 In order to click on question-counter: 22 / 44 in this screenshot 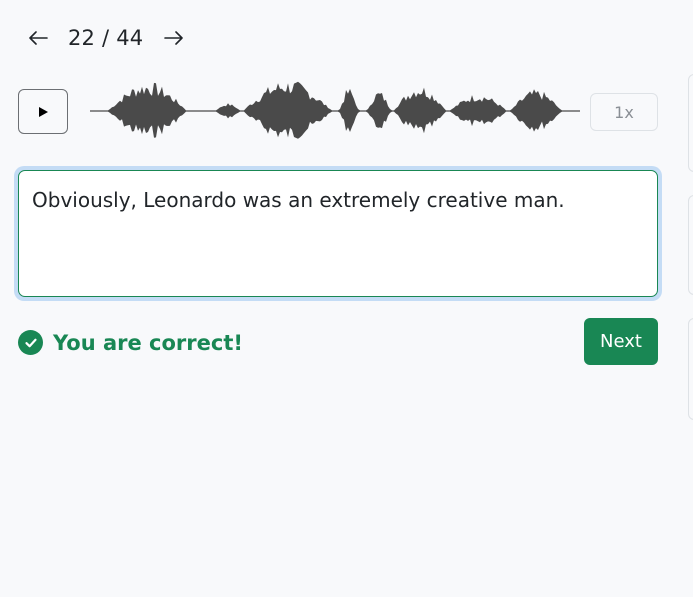, I will do `click(105, 38)`.